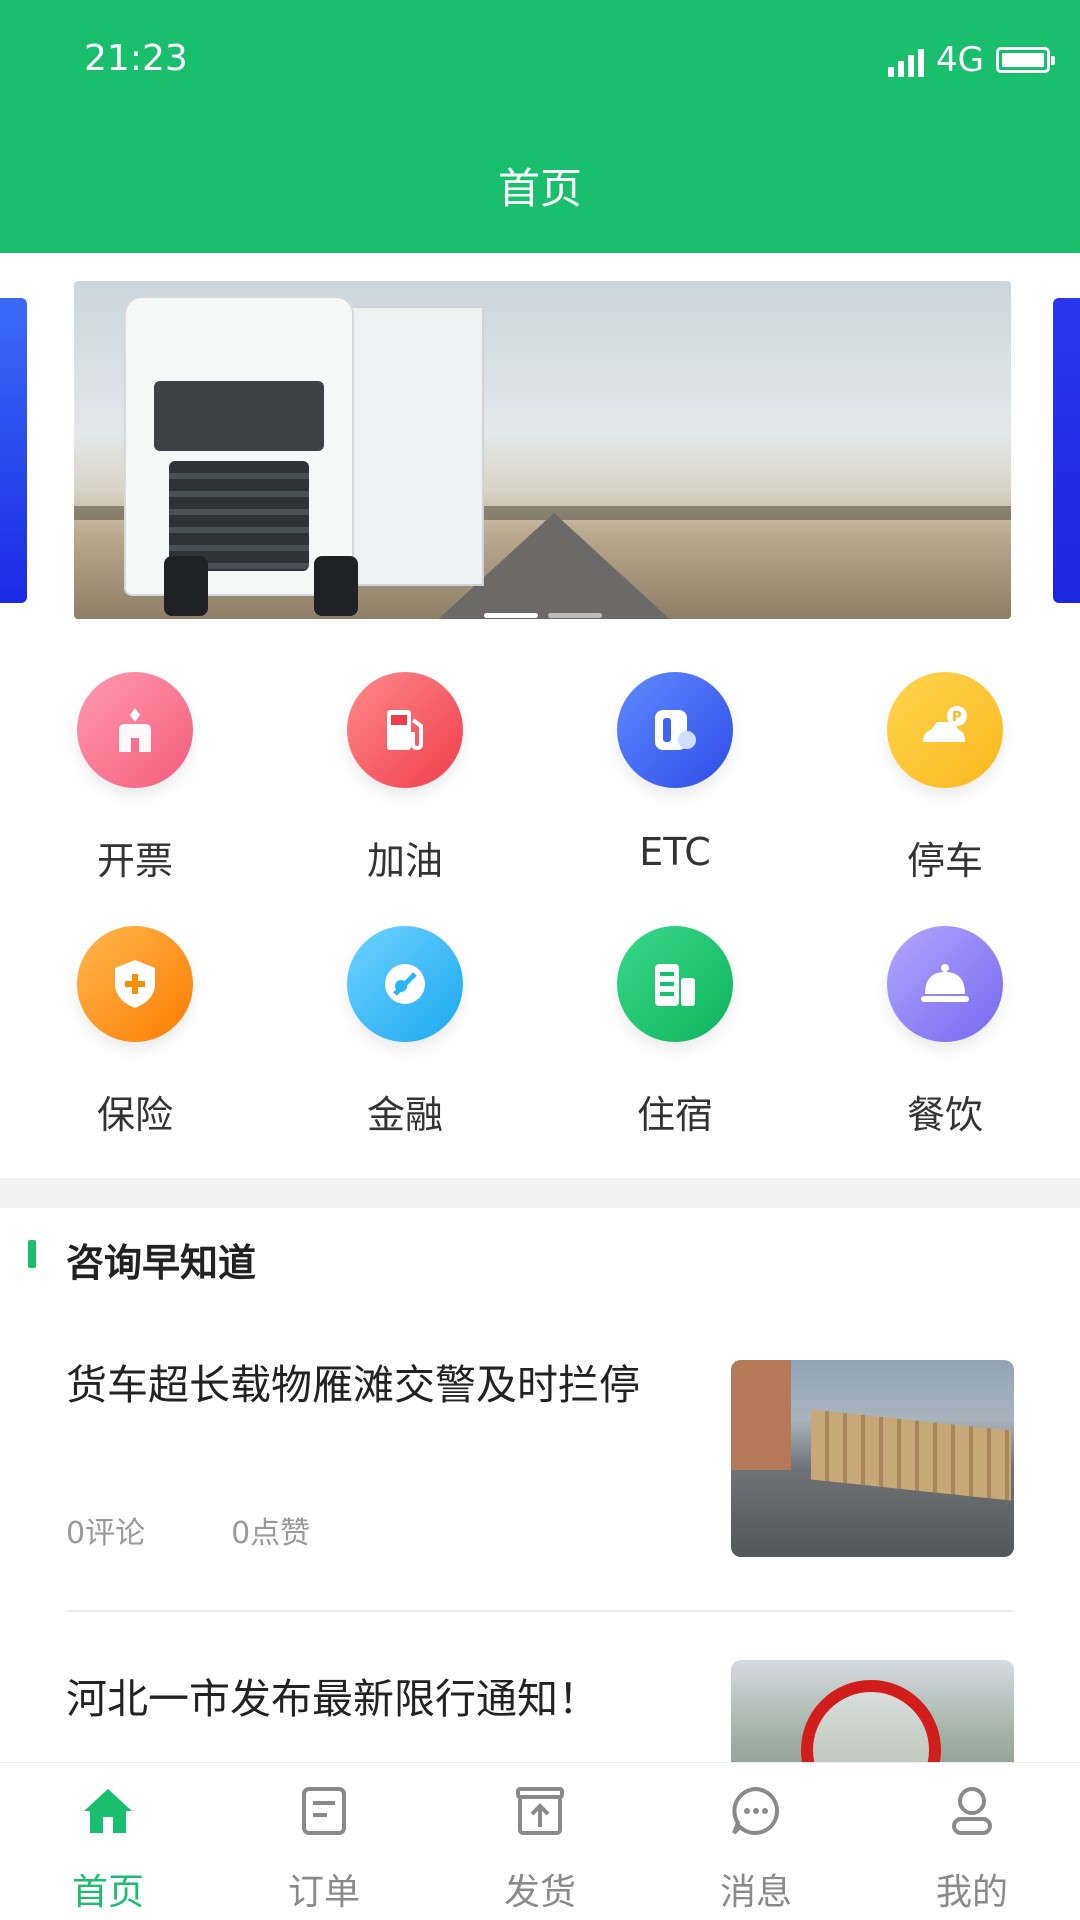 The height and width of the screenshot is (1920, 1080). What do you see at coordinates (332, 1699) in the screenshot?
I see `news-title: 河北一市发布最新限行通知！` at bounding box center [332, 1699].